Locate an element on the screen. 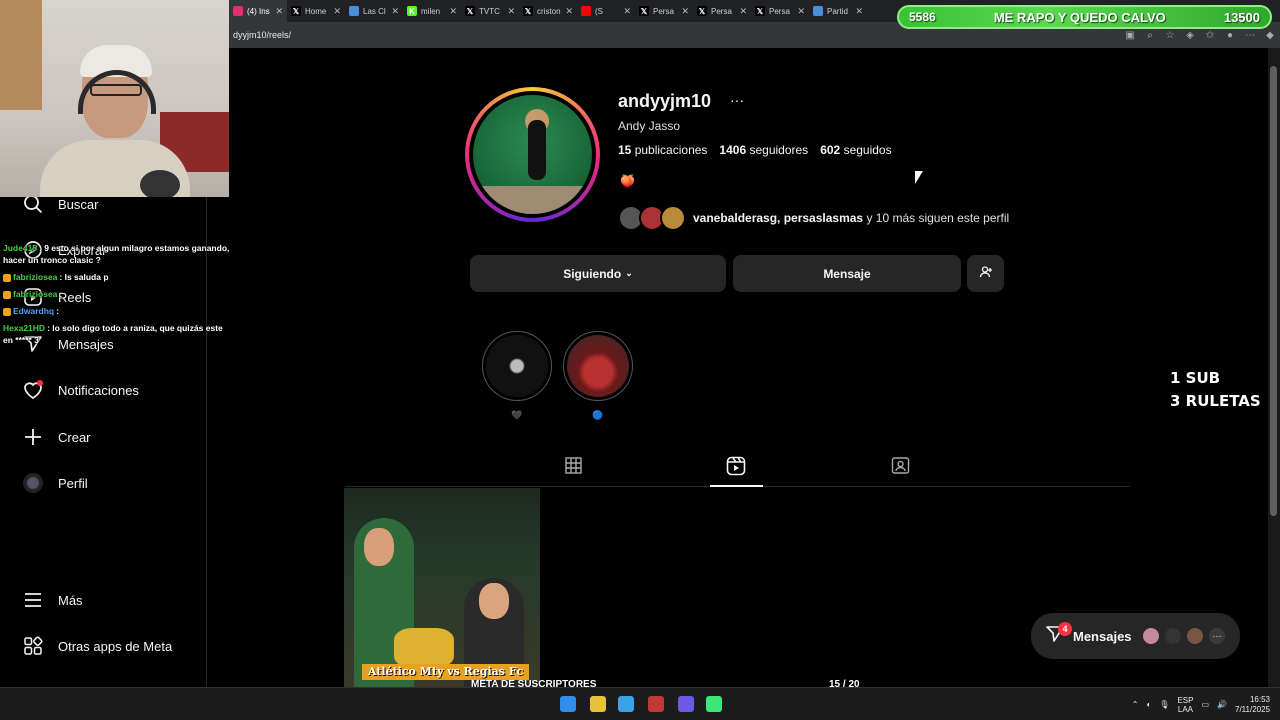 This screenshot has width=1280, height=720. profile-avatar is located at coordinates (532, 154).